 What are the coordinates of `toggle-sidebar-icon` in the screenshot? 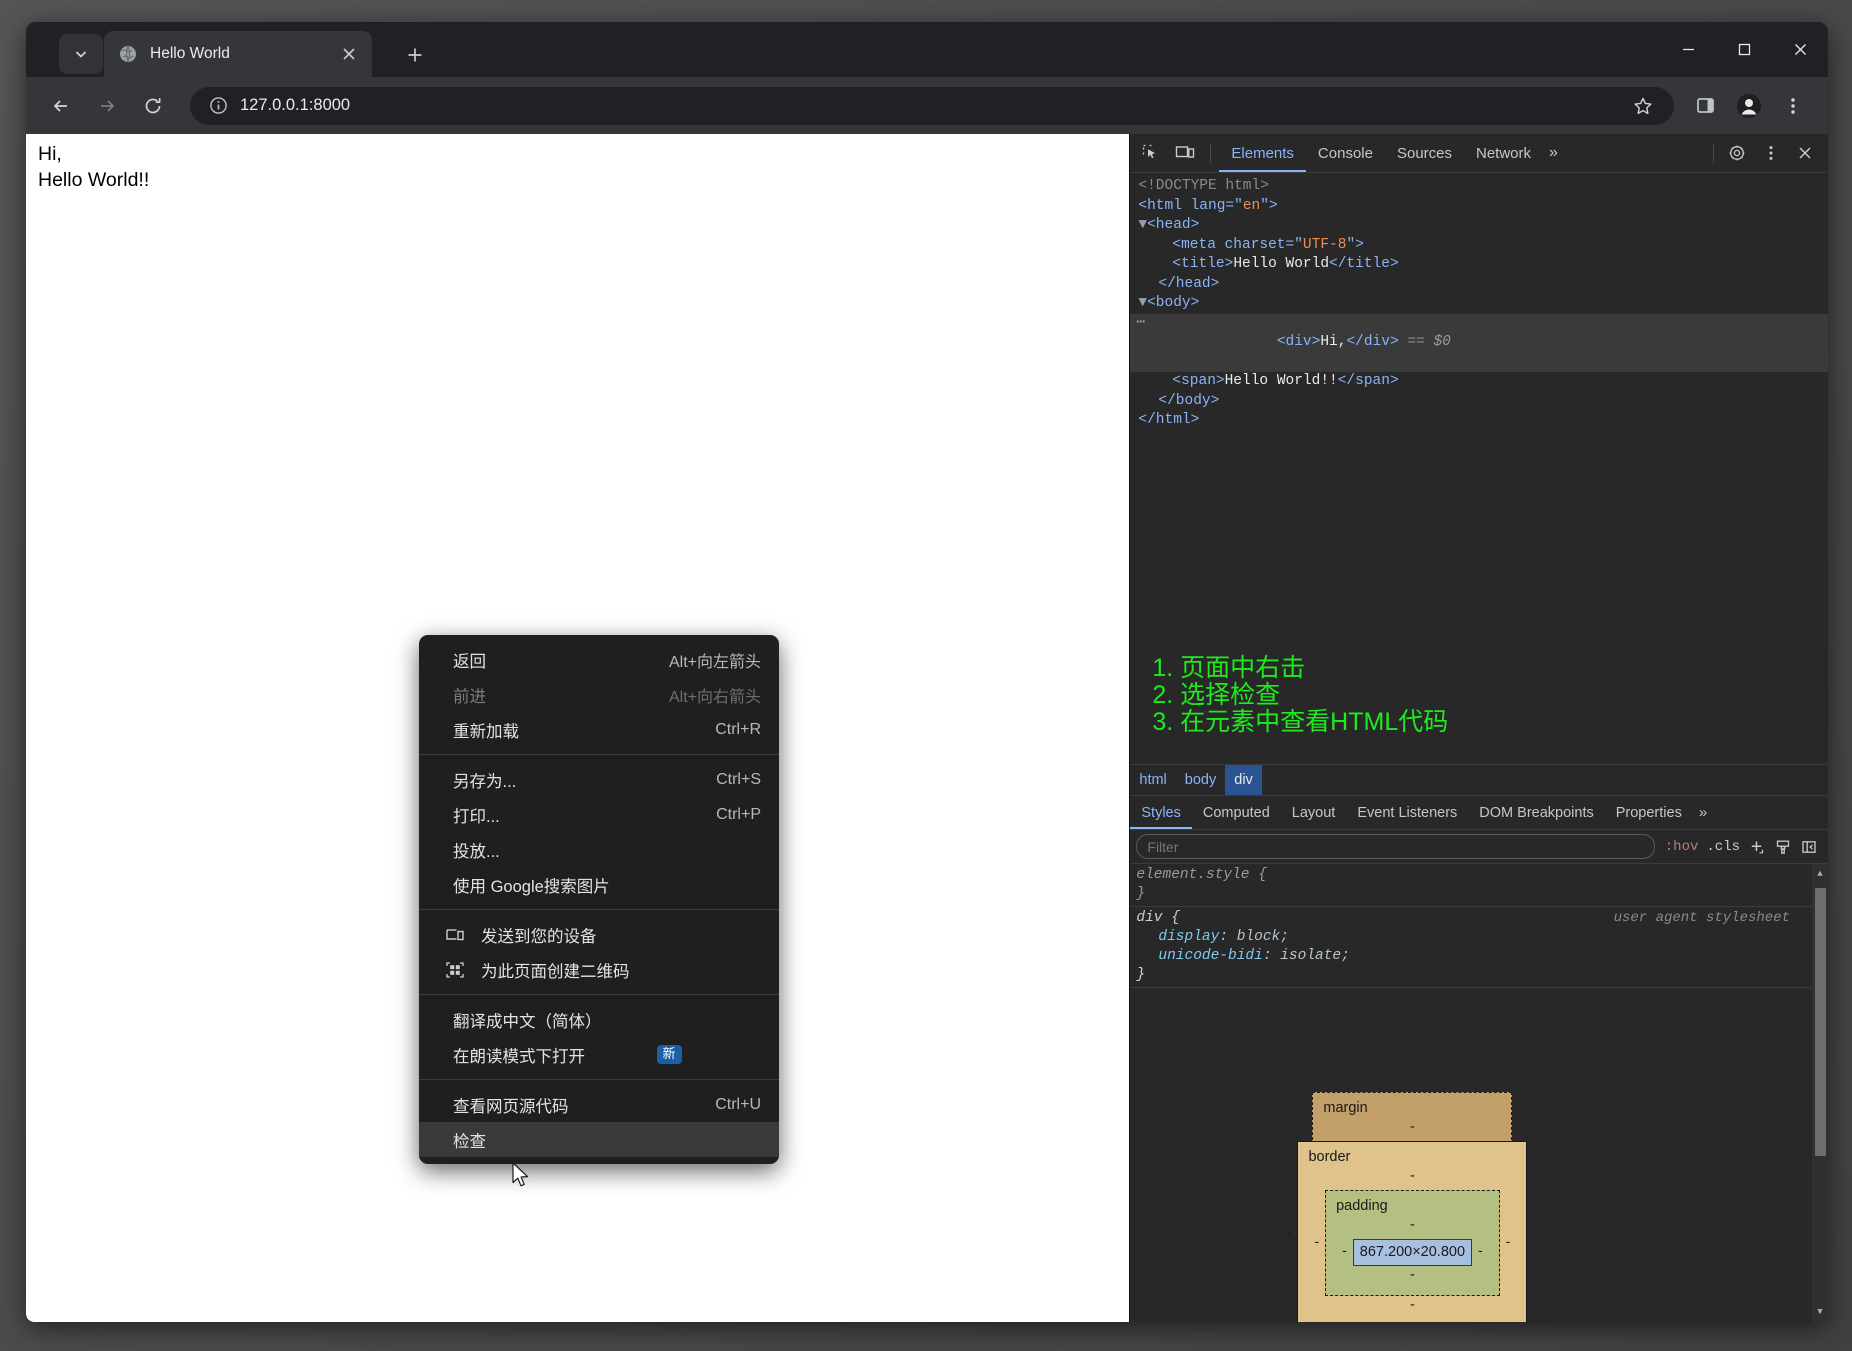 It's located at (1809, 847).